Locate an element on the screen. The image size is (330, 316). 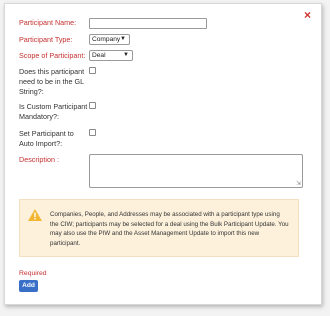
gl-string-checkbox is located at coordinates (92, 70).